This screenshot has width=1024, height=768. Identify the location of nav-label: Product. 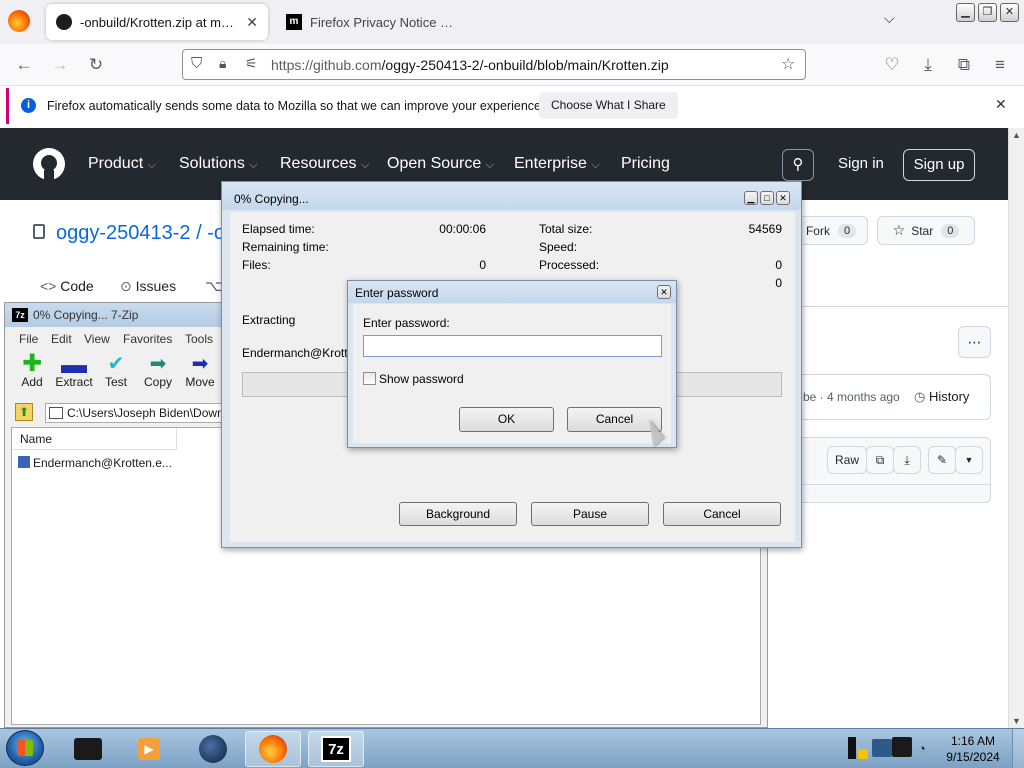
(116, 163).